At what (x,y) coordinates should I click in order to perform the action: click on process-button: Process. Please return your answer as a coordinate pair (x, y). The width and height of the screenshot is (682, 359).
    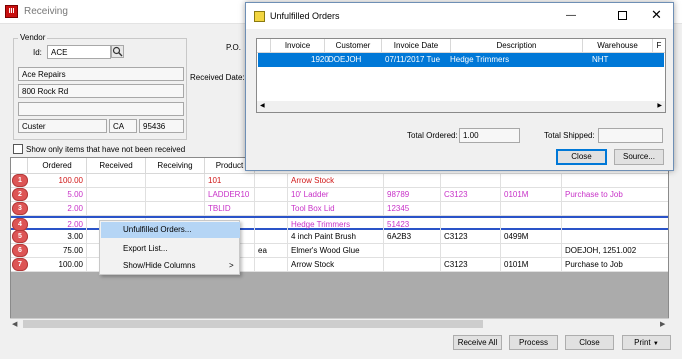
    Looking at the image, I should click on (533, 342).